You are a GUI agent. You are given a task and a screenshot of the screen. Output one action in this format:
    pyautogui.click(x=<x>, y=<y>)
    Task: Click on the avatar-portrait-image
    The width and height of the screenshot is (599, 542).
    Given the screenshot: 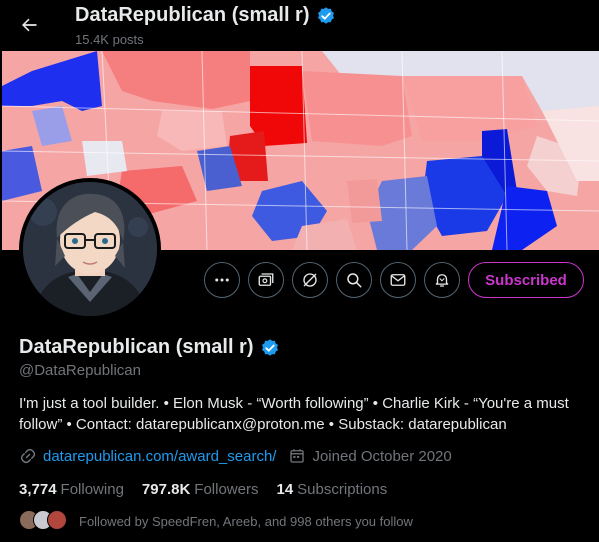 What is the action you would take?
    pyautogui.click(x=90, y=249)
    